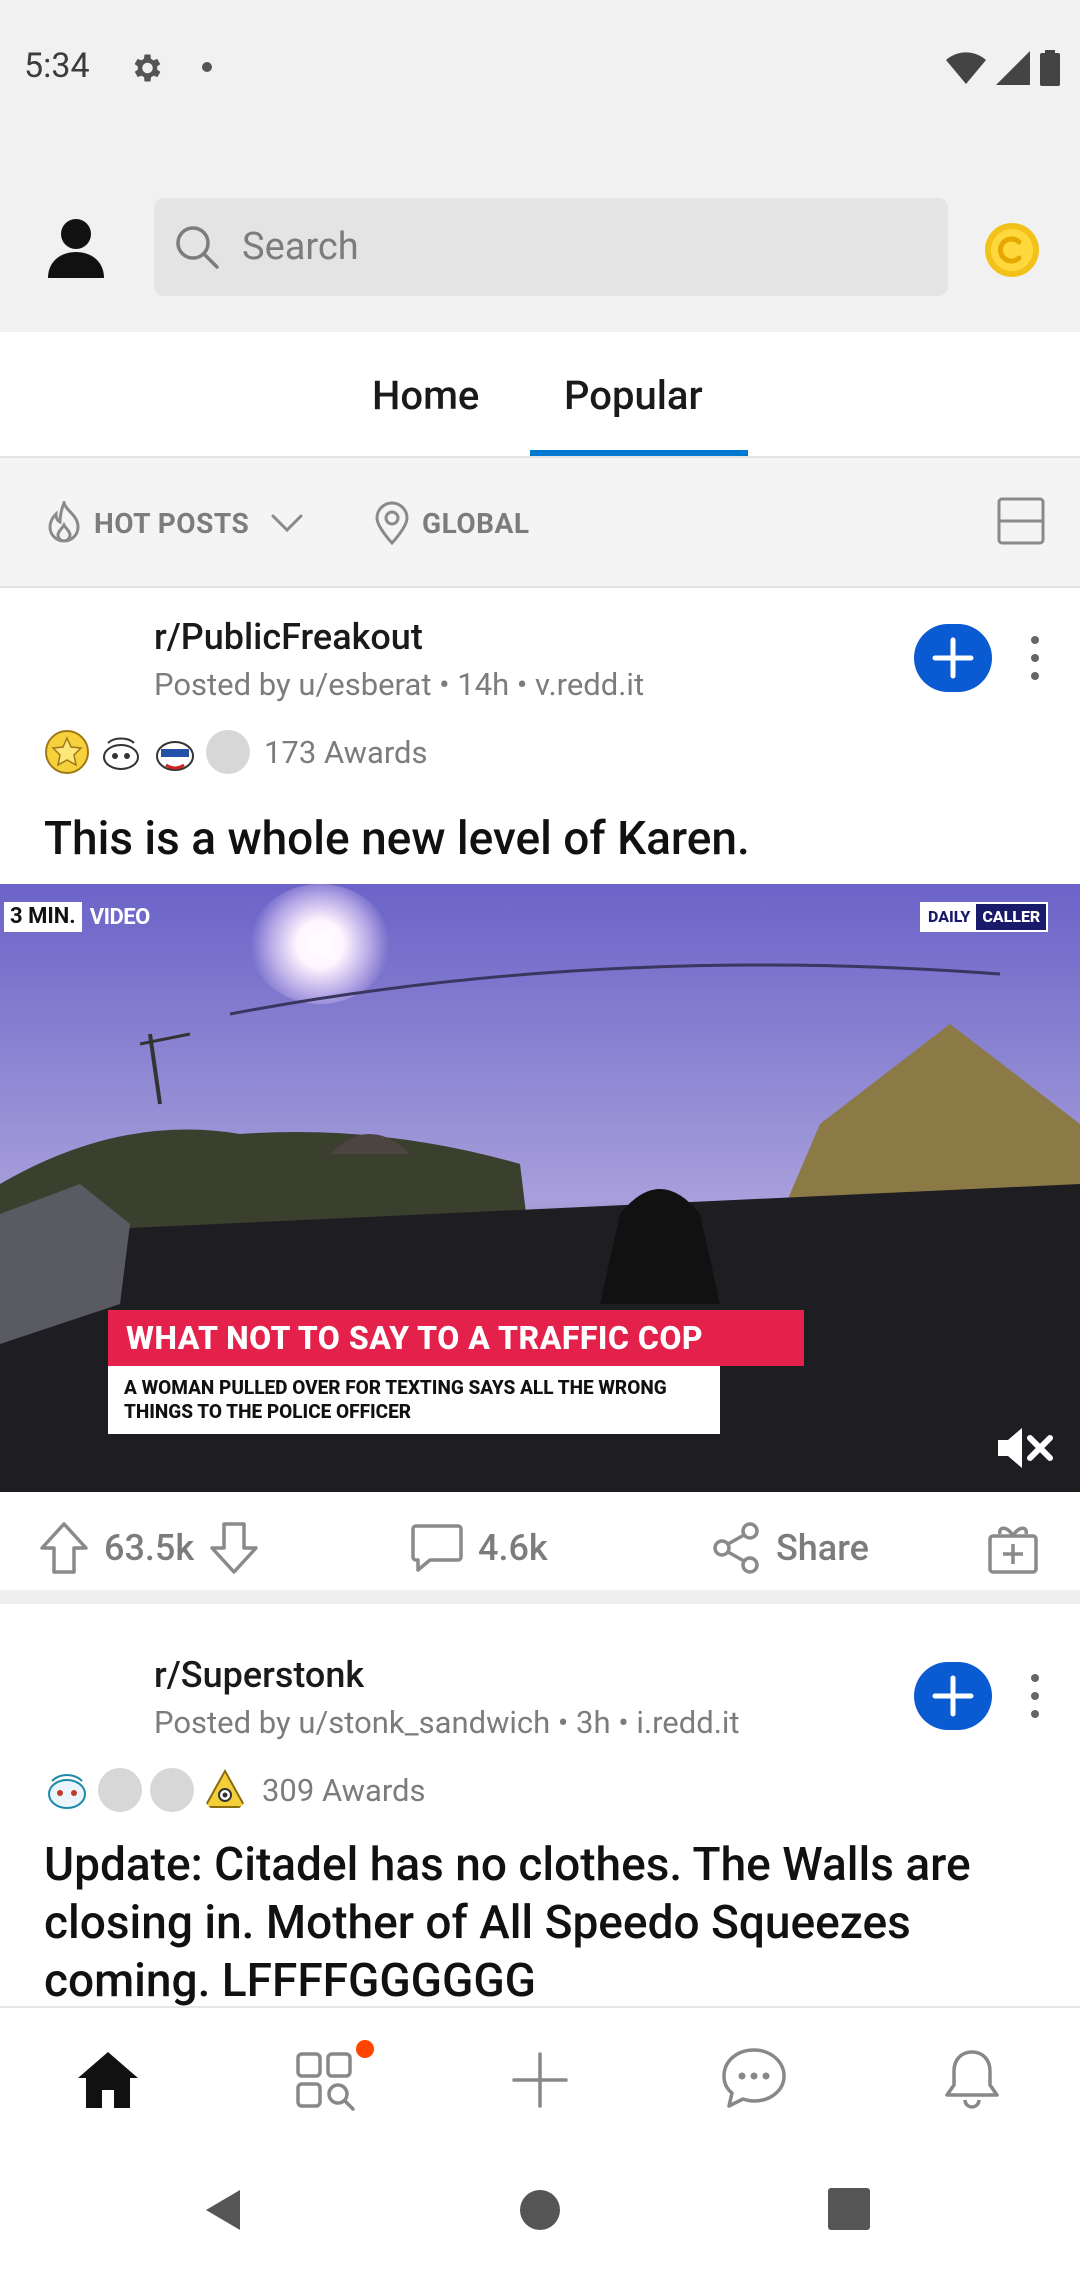 Image resolution: width=1080 pixels, height=2280 pixels. I want to click on logo-word-1: DAILY, so click(949, 917).